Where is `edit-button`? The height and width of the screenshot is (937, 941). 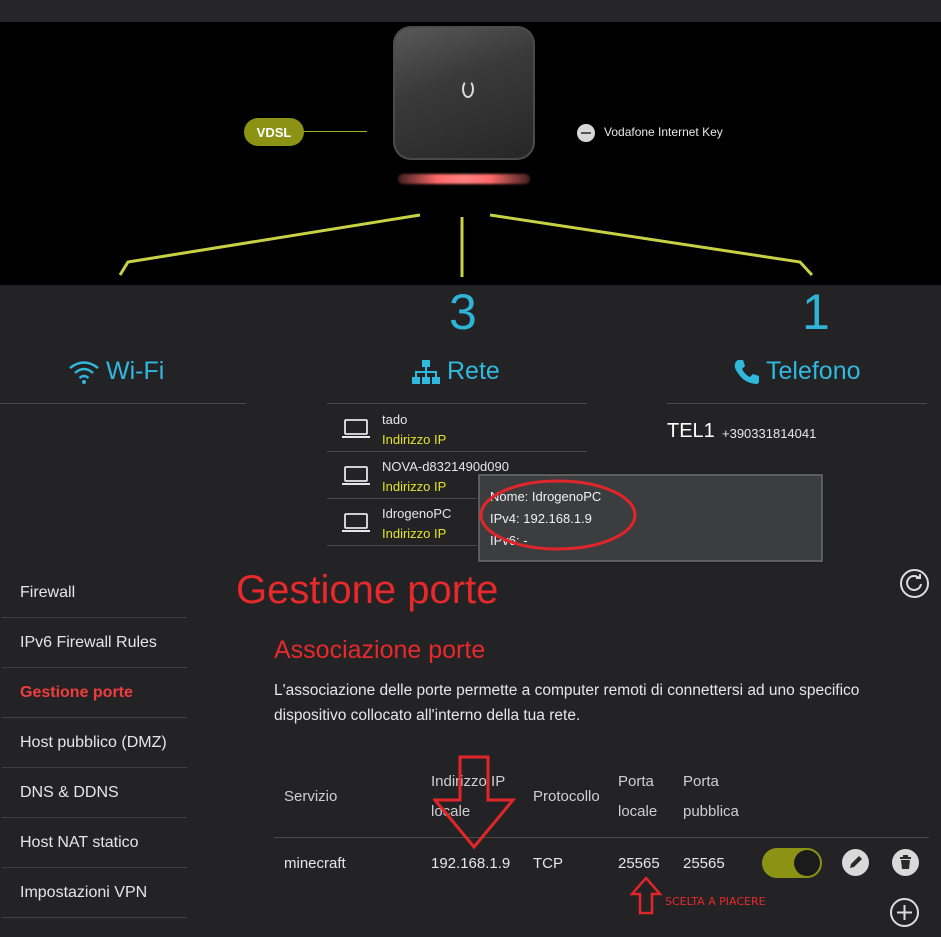
edit-button is located at coordinates (855, 862).